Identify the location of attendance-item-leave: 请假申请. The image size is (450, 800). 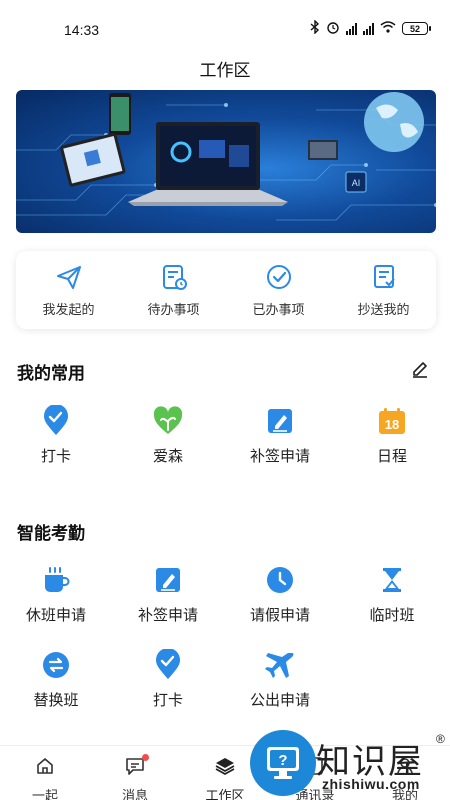
(280, 594).